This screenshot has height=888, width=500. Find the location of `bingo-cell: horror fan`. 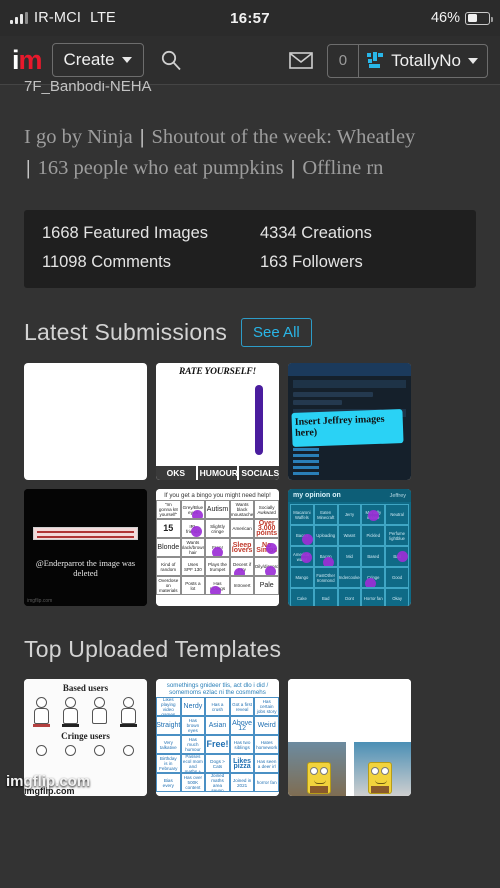

bingo-cell: horror fan is located at coordinates (266, 782).